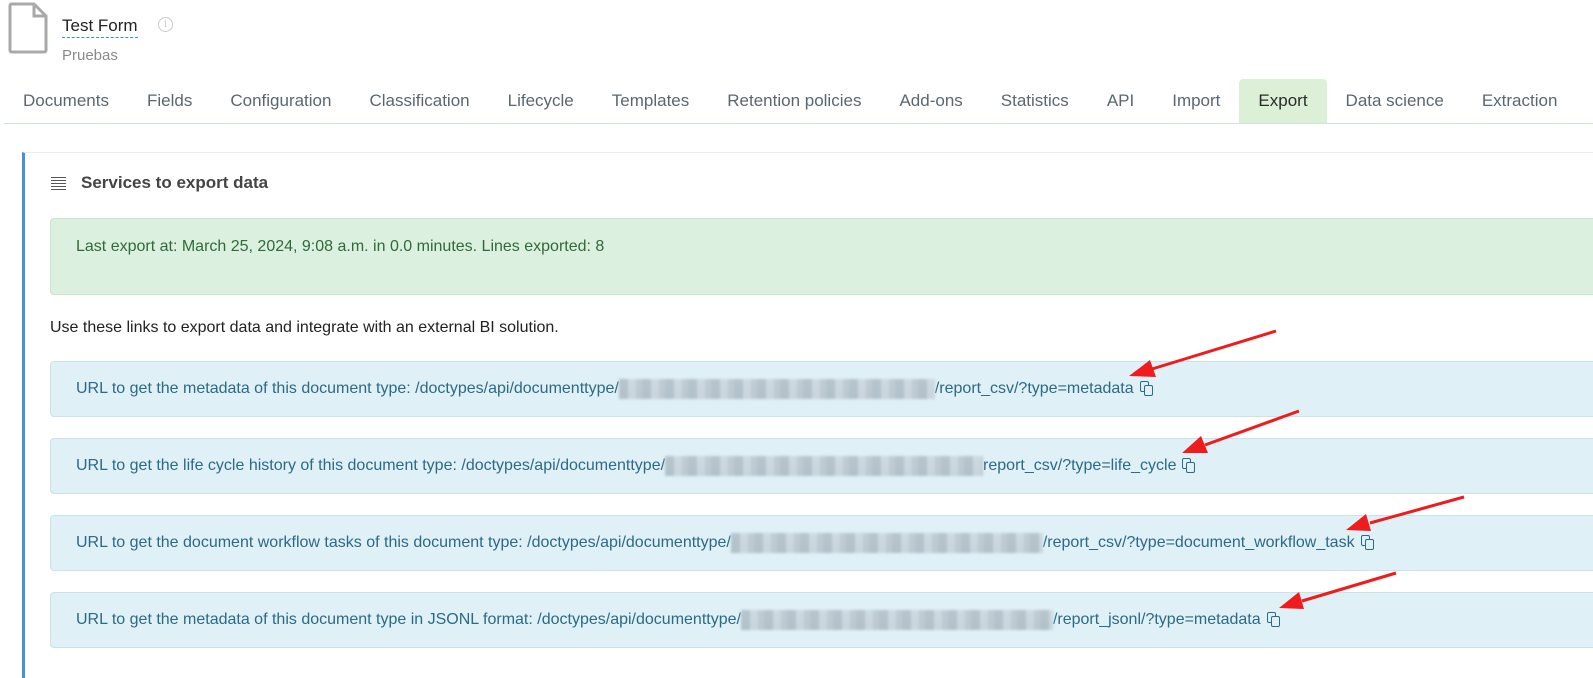 The width and height of the screenshot is (1593, 678). Describe the element at coordinates (90, 55) in the screenshot. I see `page-subtitle: Pruebas` at that location.